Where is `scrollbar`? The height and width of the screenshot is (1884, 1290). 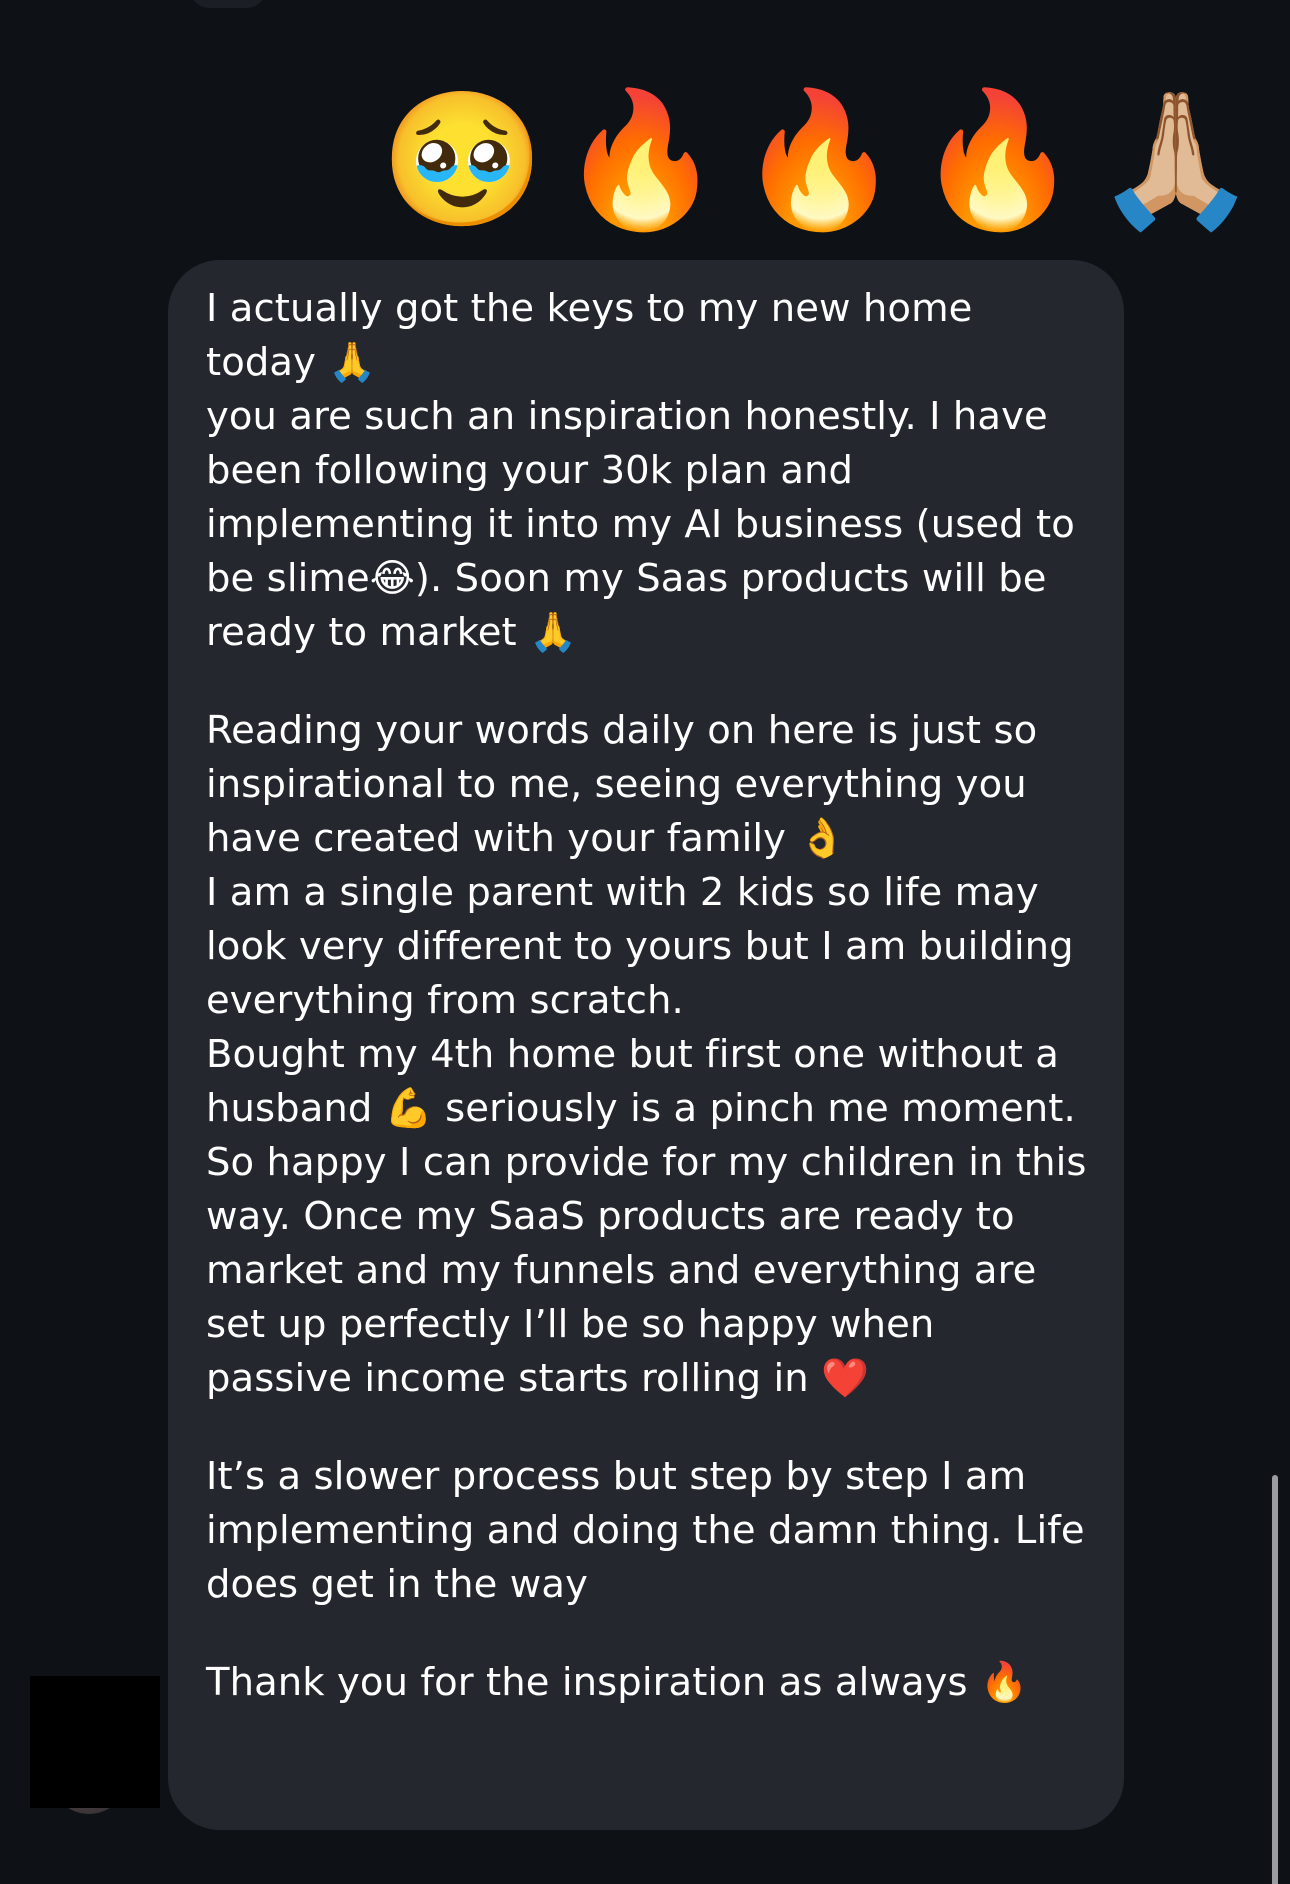 scrollbar is located at coordinates (1275, 1679).